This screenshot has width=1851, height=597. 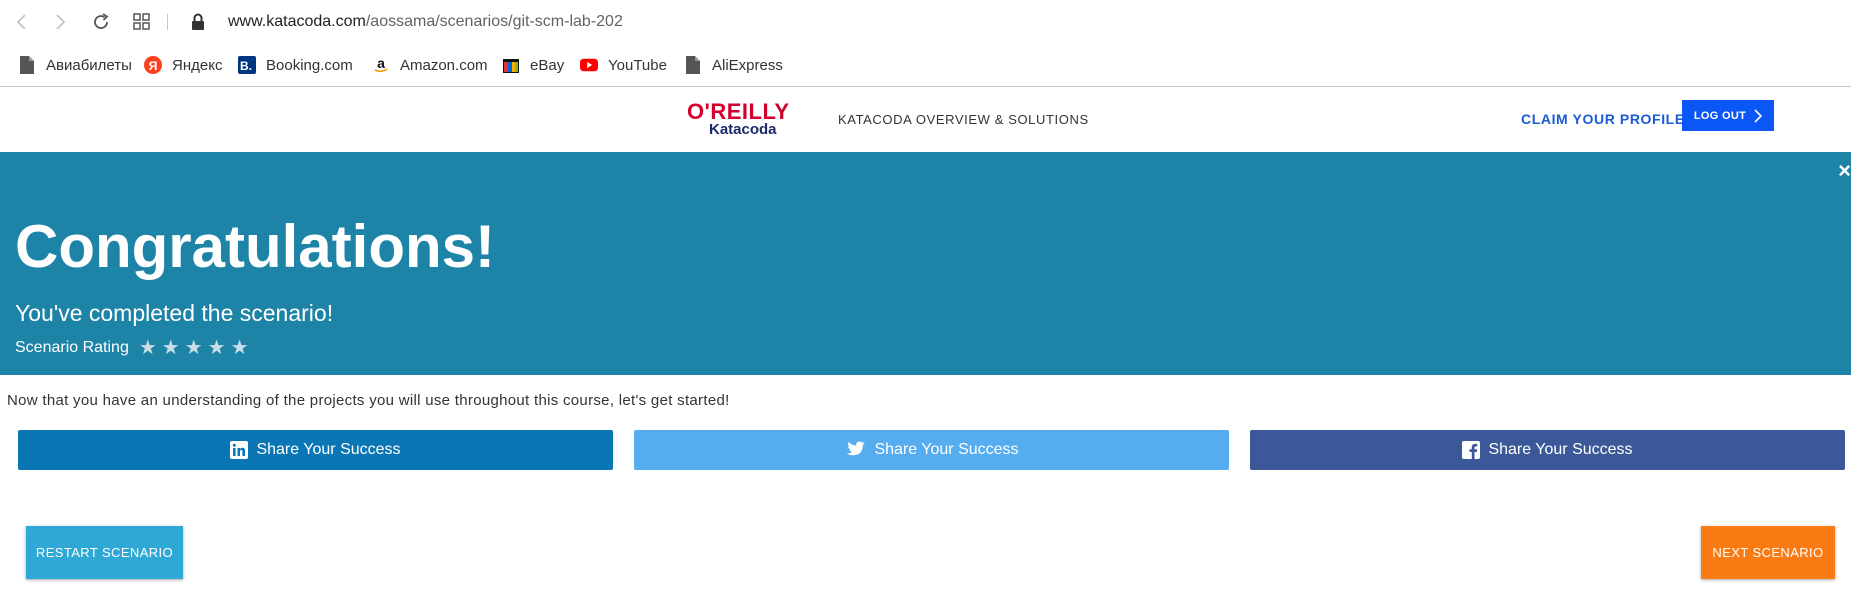 I want to click on share-linkedin-button: Share Your Success, so click(x=315, y=450).